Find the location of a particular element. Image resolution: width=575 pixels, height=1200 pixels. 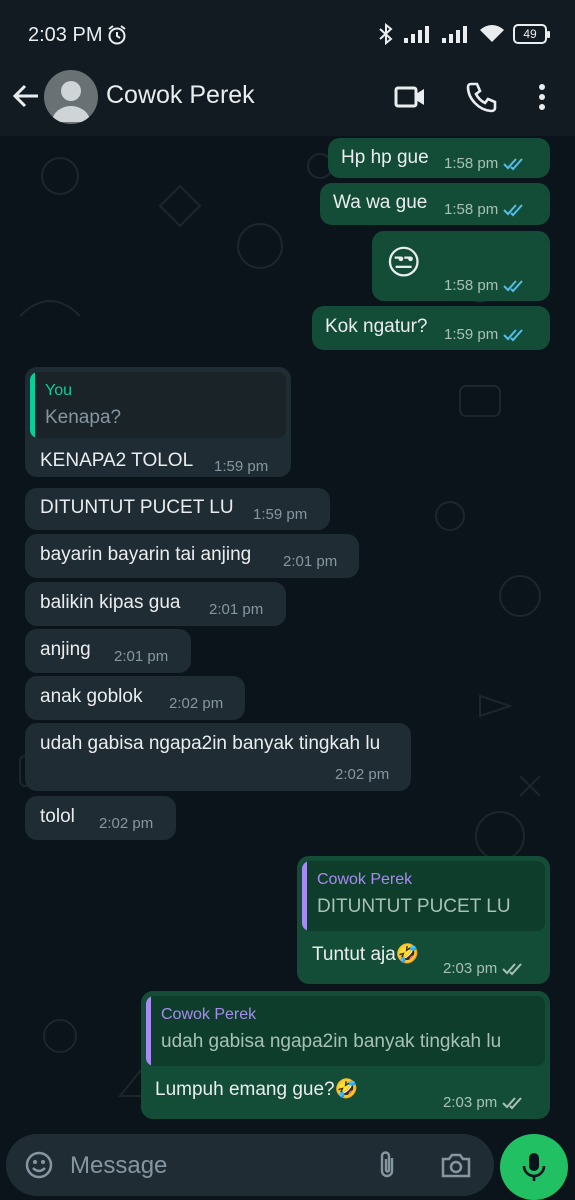

emoji-icon is located at coordinates (39, 1165).